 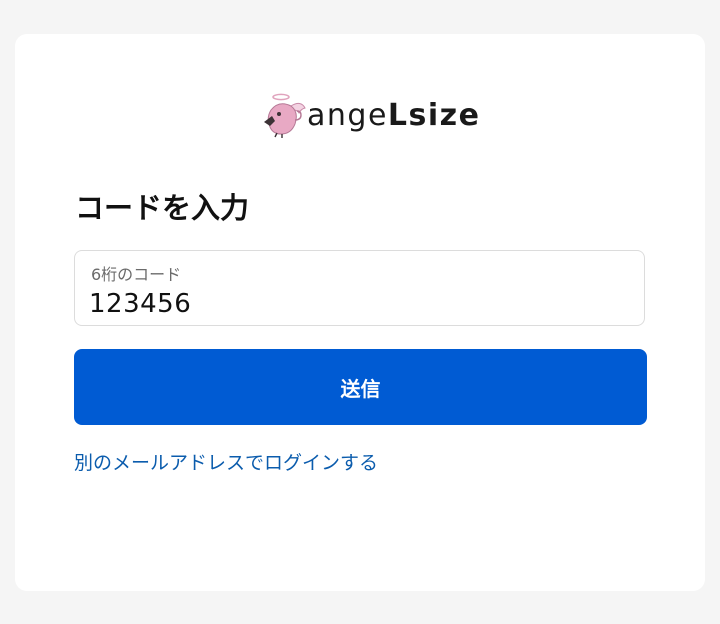 I want to click on brand-logo: angeLsize, so click(x=370, y=116).